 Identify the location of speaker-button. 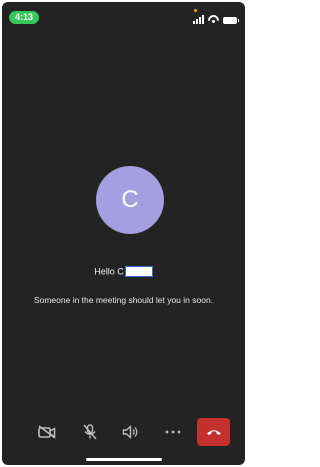
(131, 432).